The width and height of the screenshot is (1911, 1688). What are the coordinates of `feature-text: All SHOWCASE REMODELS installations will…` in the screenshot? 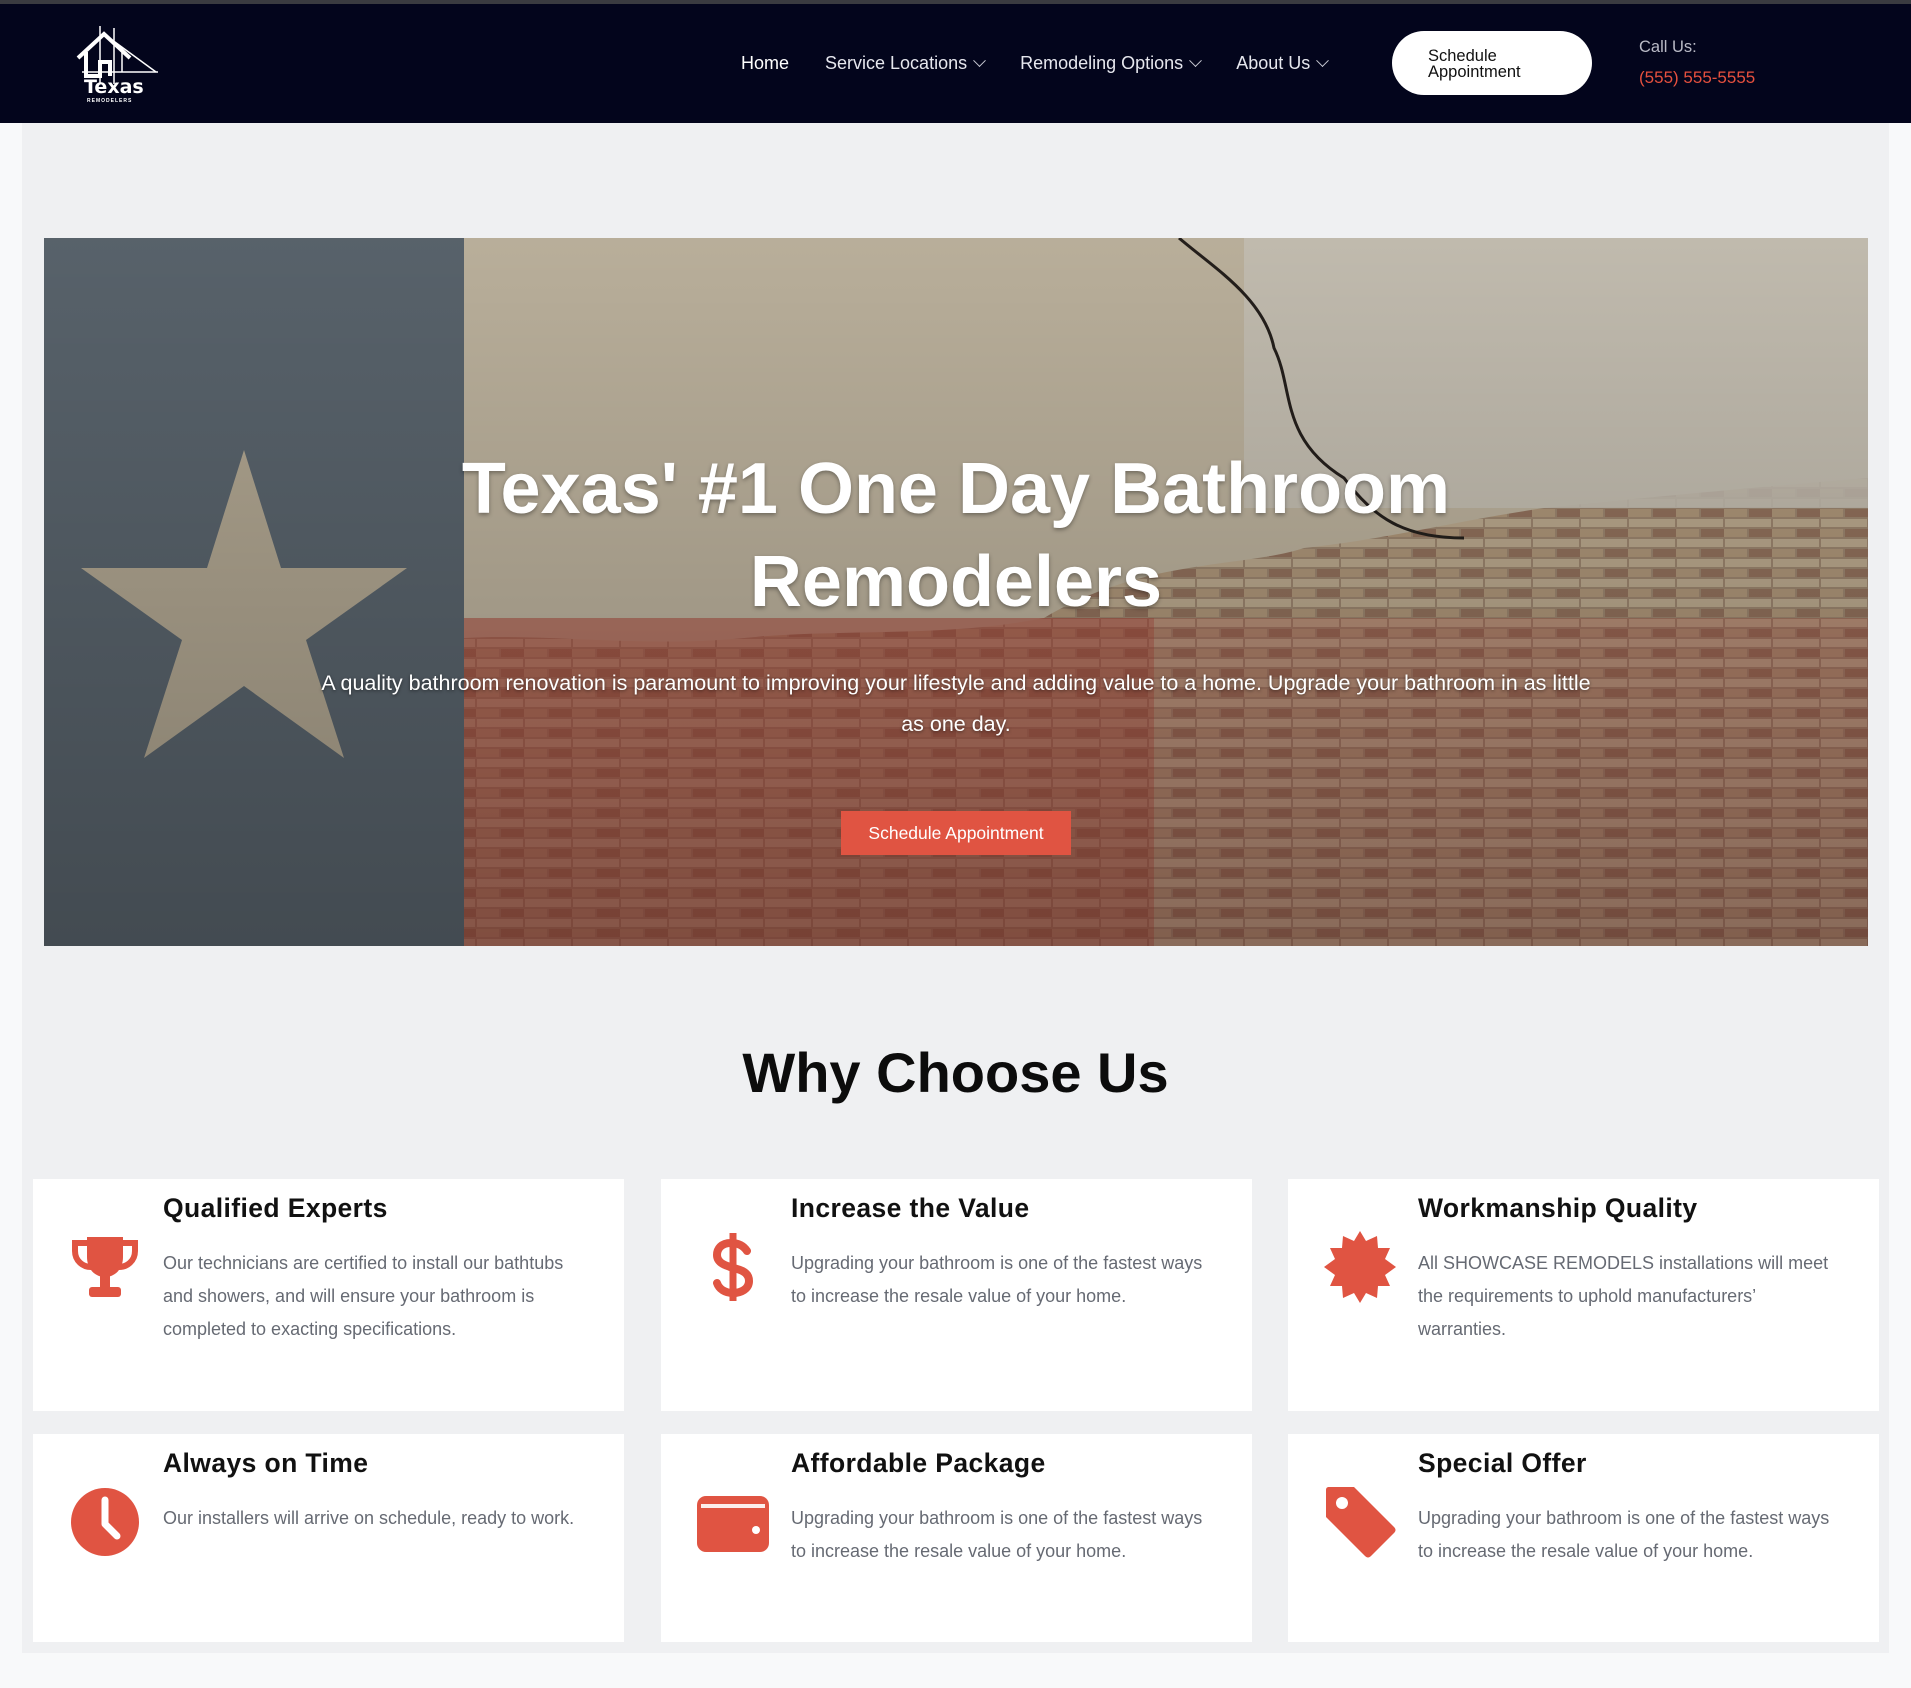 It's located at (1623, 1296).